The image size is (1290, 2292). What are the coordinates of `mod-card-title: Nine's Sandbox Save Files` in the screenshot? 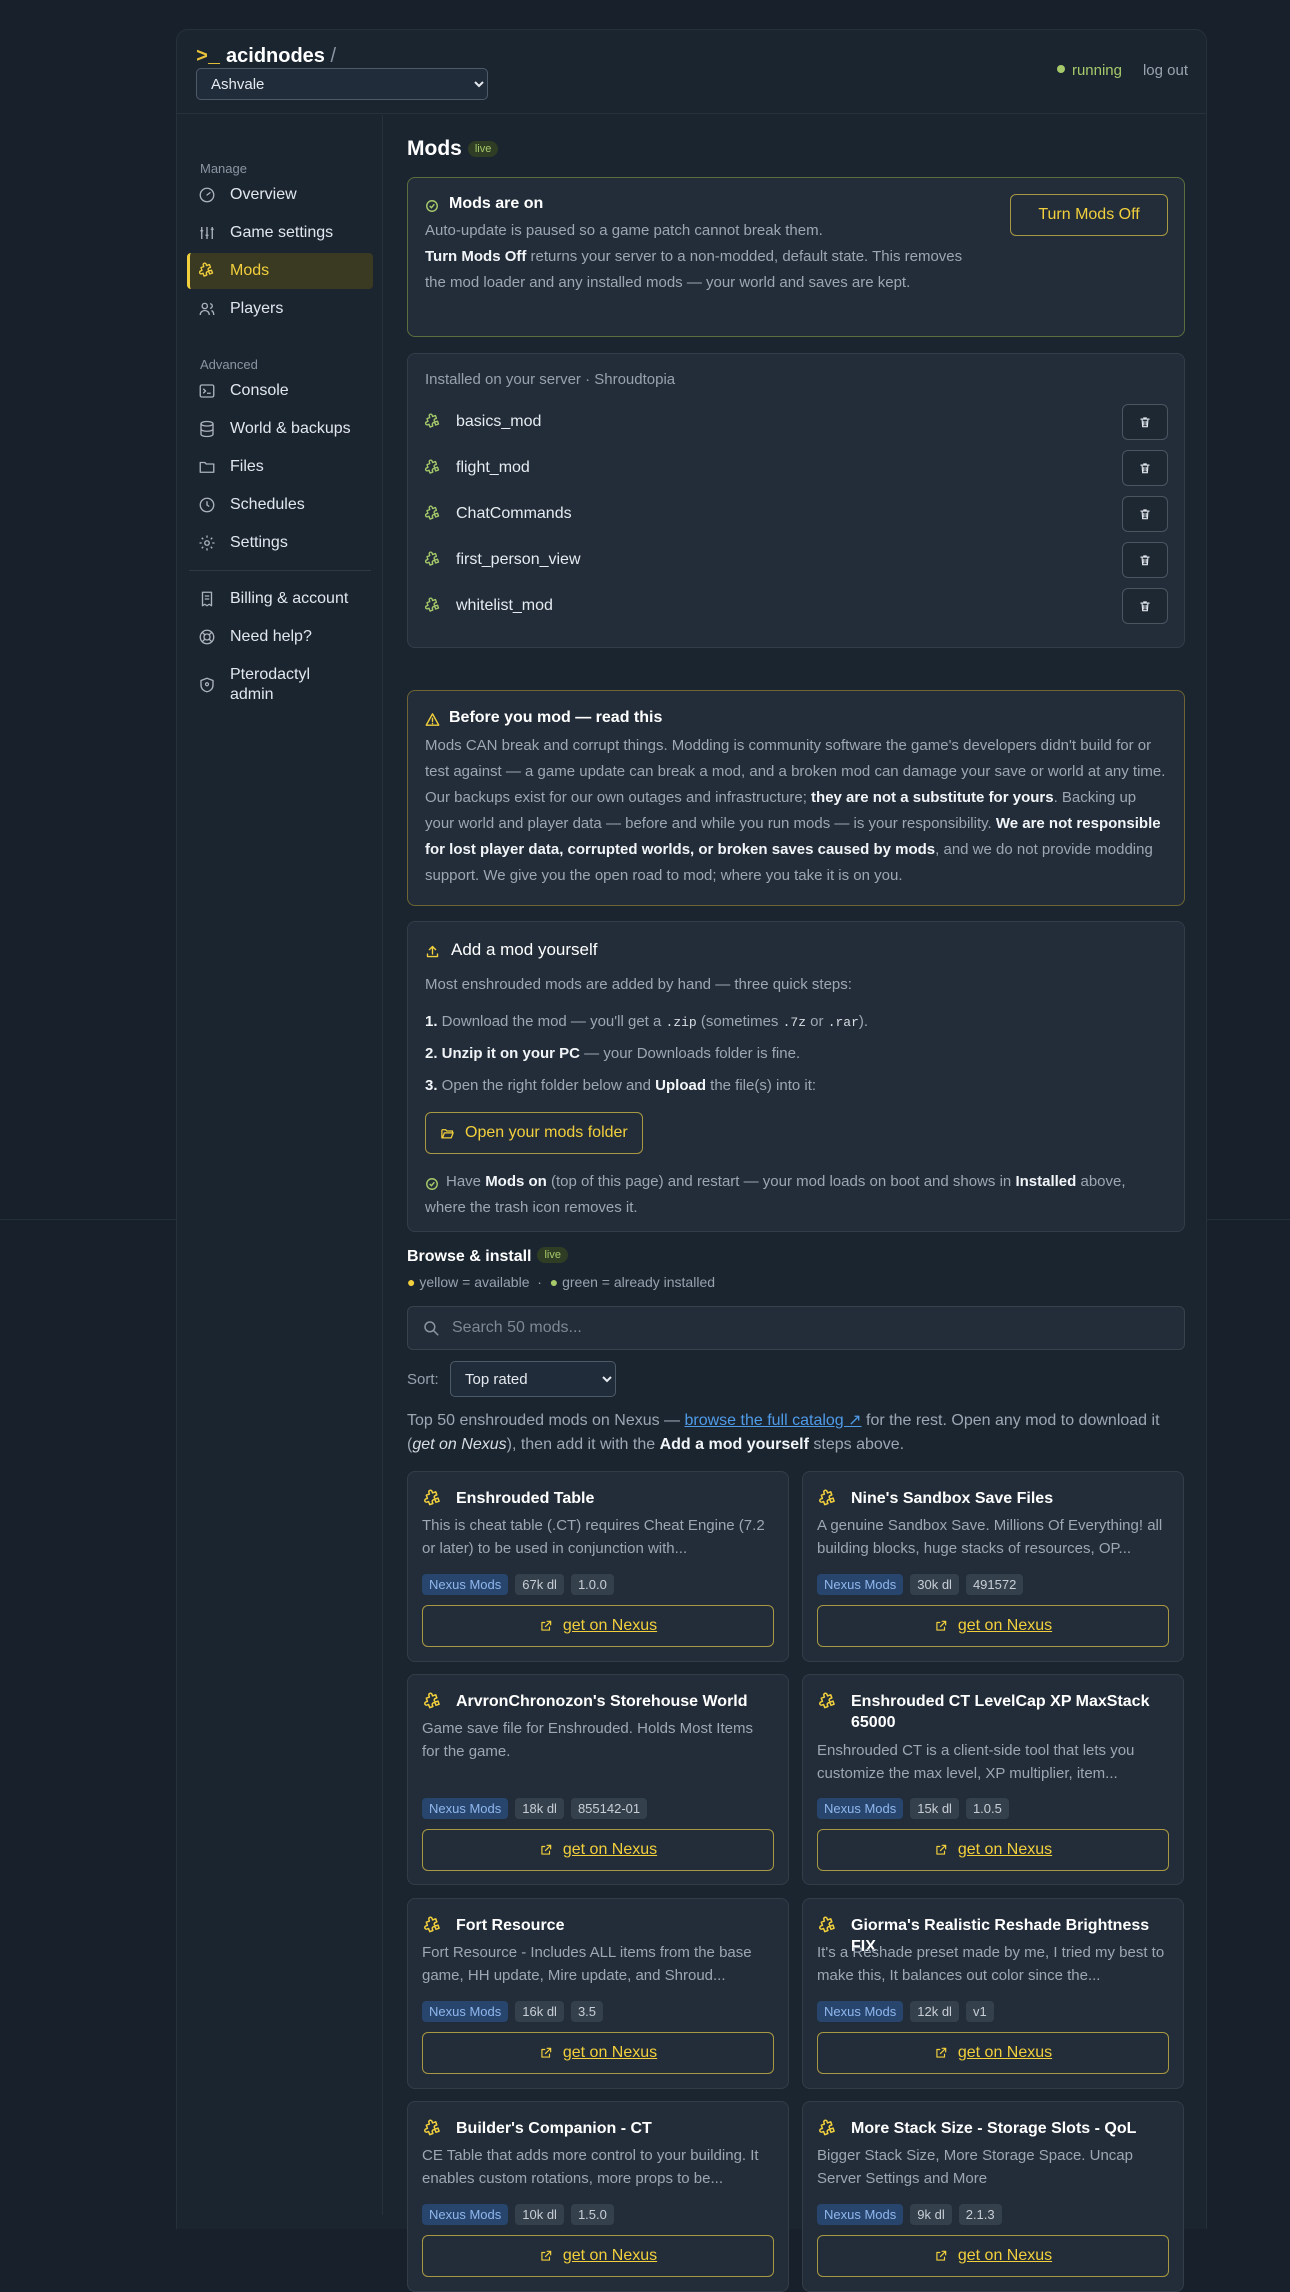 It's located at (952, 1498).